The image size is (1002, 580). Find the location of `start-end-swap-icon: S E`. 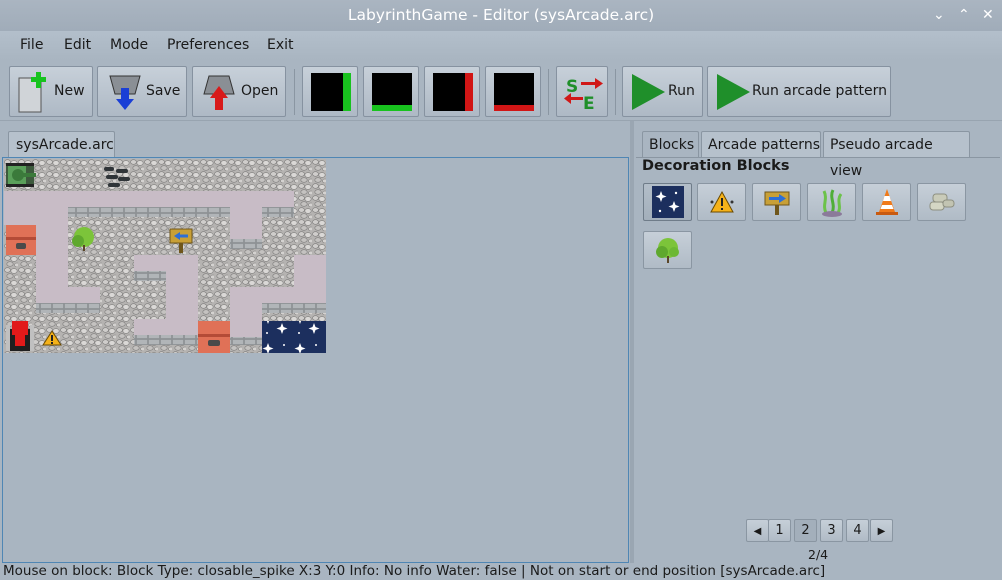

start-end-swap-icon: S E is located at coordinates (583, 95).